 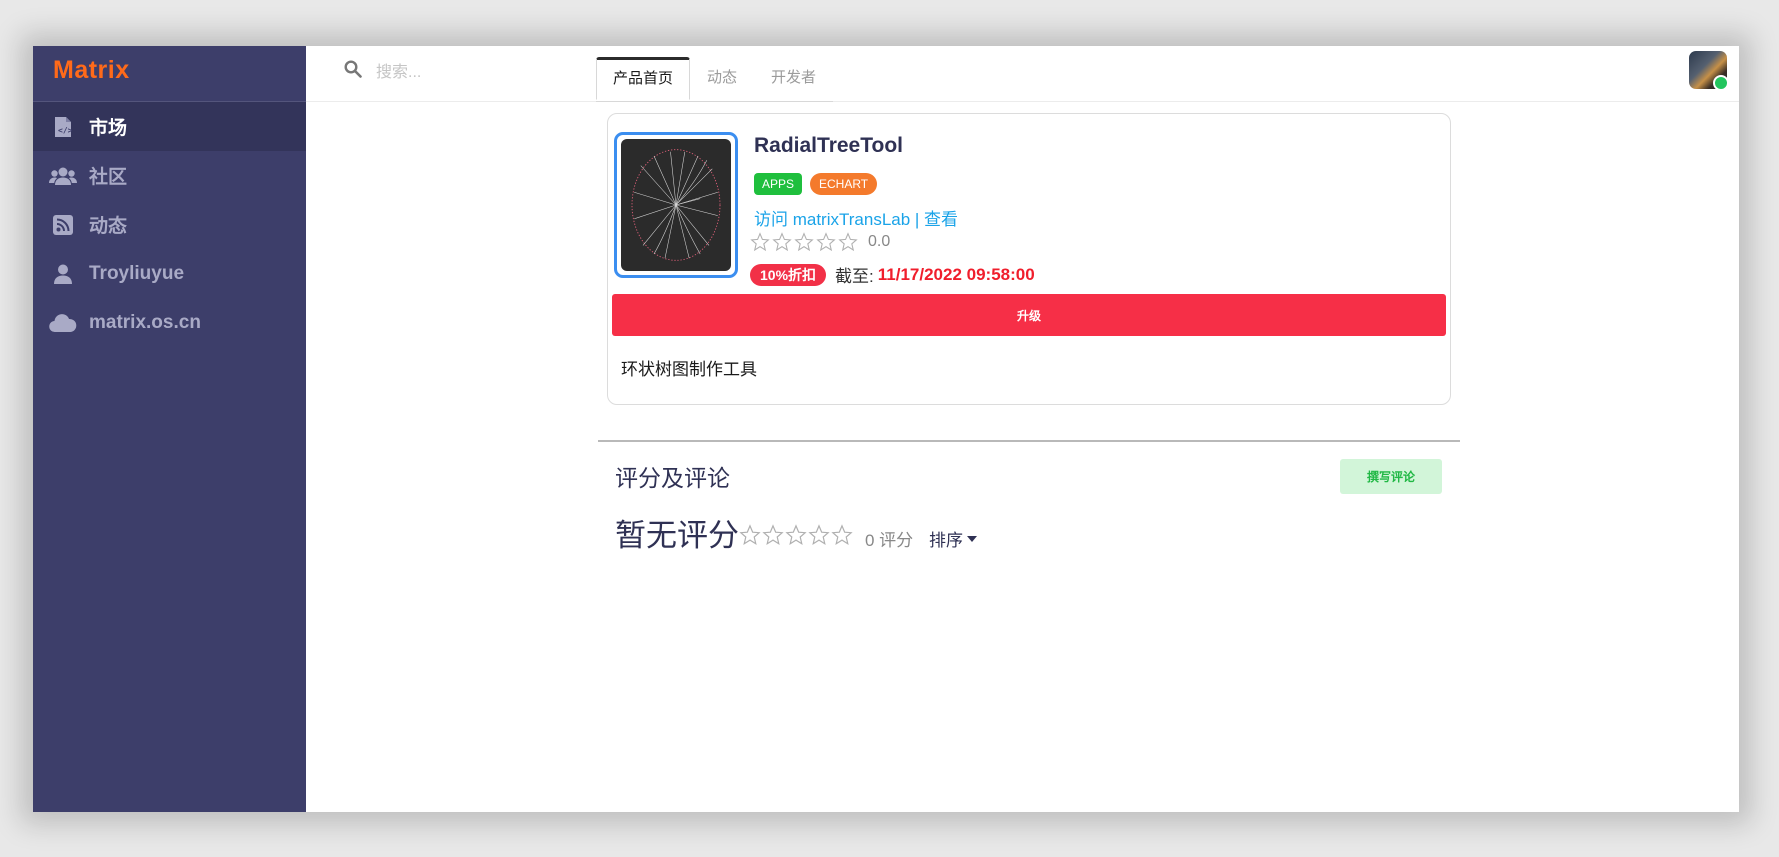 What do you see at coordinates (643, 78) in the screenshot?
I see `tab-product-home: 产品首页` at bounding box center [643, 78].